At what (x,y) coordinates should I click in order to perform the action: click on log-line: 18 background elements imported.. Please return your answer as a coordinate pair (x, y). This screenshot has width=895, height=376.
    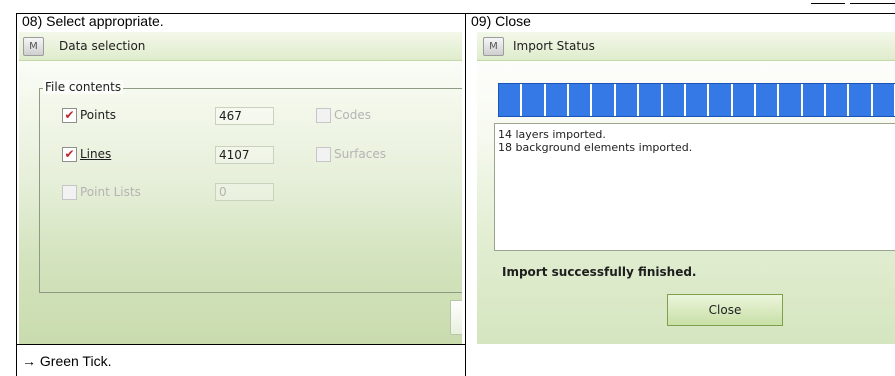
    Looking at the image, I should click on (595, 147).